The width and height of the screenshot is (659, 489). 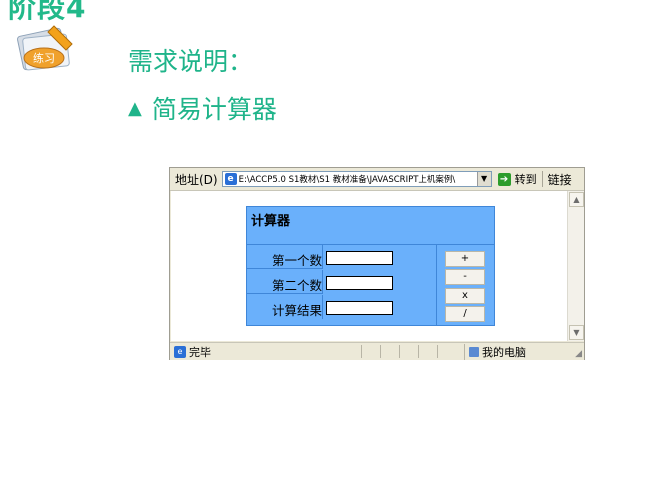 What do you see at coordinates (575, 266) in the screenshot?
I see `vertical-scrollbar: ▲ ▼` at bounding box center [575, 266].